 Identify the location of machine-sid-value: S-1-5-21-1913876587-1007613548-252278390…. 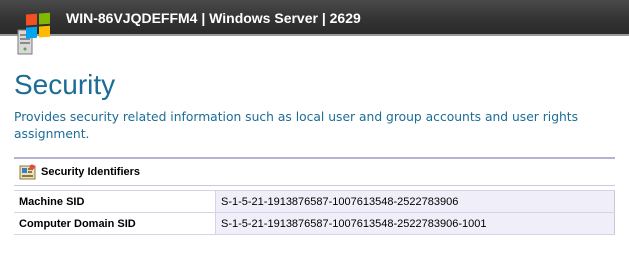
(415, 201).